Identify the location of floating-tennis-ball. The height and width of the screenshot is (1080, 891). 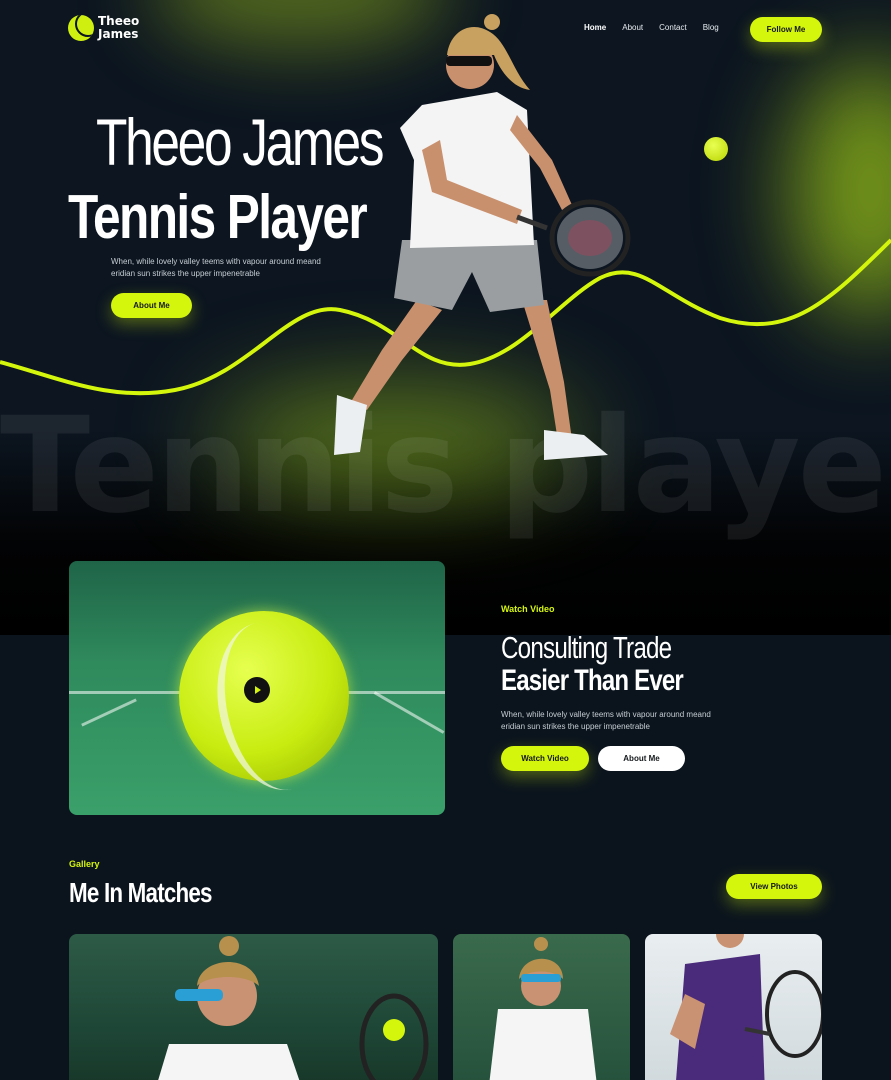
(716, 149).